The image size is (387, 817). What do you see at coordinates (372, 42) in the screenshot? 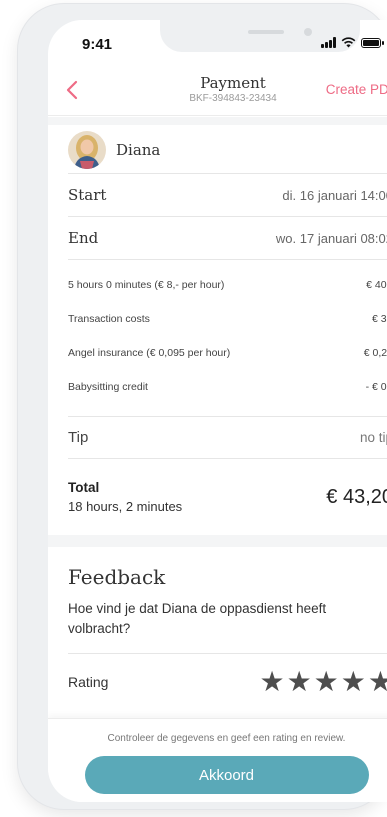
I see `battery-icon` at bounding box center [372, 42].